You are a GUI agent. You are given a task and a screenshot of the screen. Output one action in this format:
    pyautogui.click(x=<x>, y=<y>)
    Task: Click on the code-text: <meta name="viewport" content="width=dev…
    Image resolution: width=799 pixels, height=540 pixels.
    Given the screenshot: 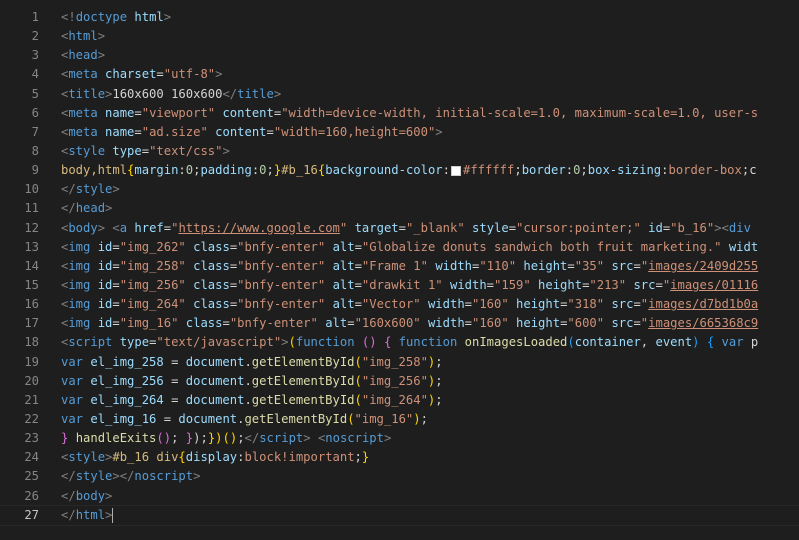 What is the action you would take?
    pyautogui.click(x=409, y=113)
    